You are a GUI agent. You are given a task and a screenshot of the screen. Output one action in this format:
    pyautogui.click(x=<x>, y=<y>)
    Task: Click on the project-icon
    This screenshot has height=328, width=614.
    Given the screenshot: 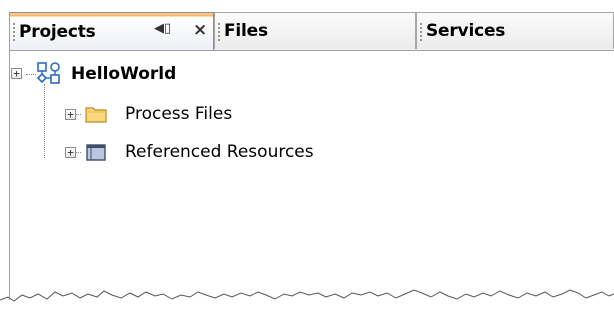 What is the action you would take?
    pyautogui.click(x=48, y=74)
    